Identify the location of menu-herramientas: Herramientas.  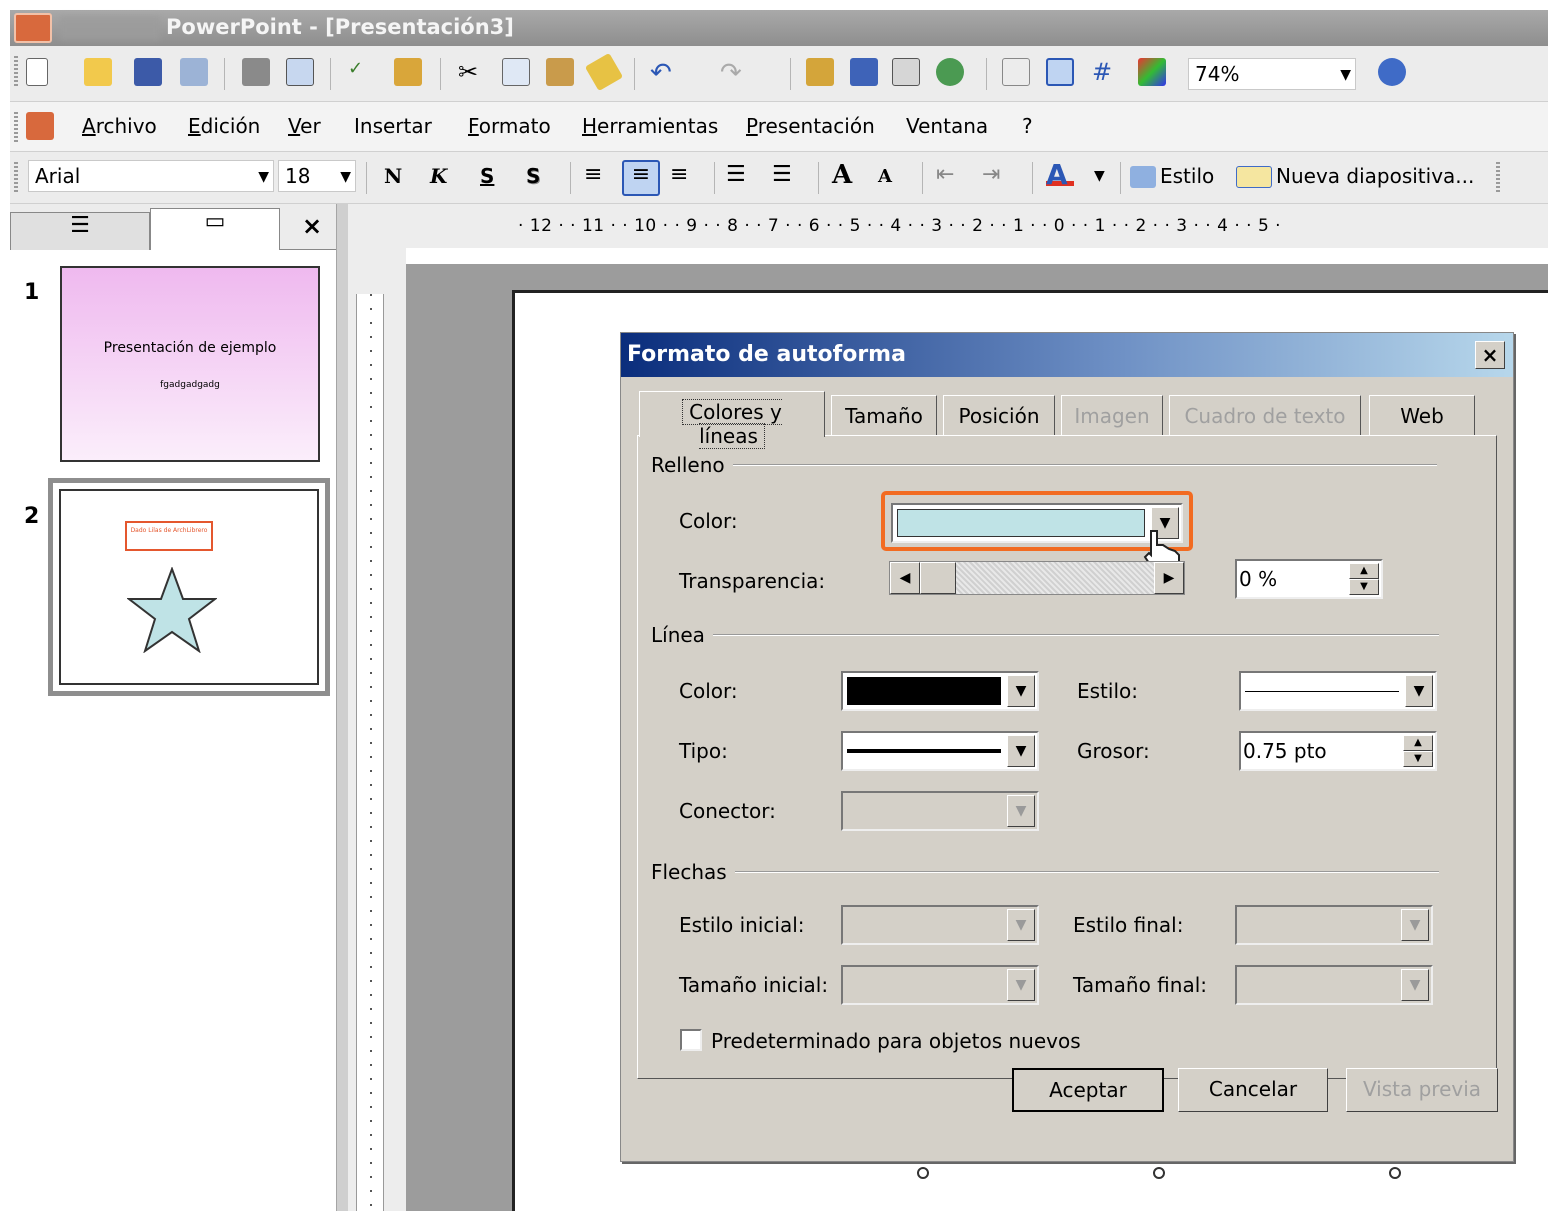
(650, 126).